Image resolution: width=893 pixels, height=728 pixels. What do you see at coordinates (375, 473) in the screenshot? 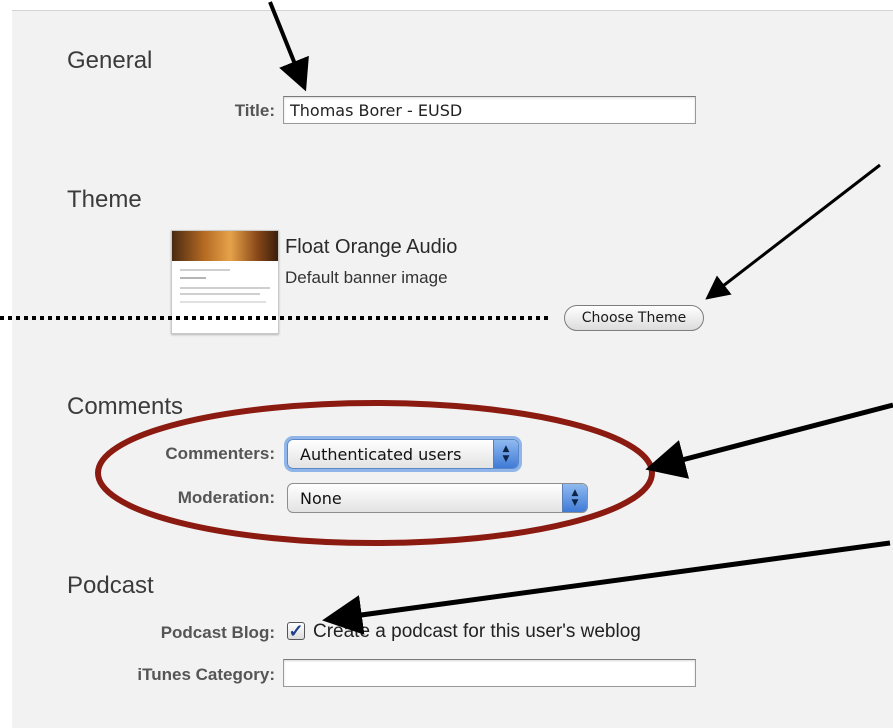
I see `comments-highlight-ellipse` at bounding box center [375, 473].